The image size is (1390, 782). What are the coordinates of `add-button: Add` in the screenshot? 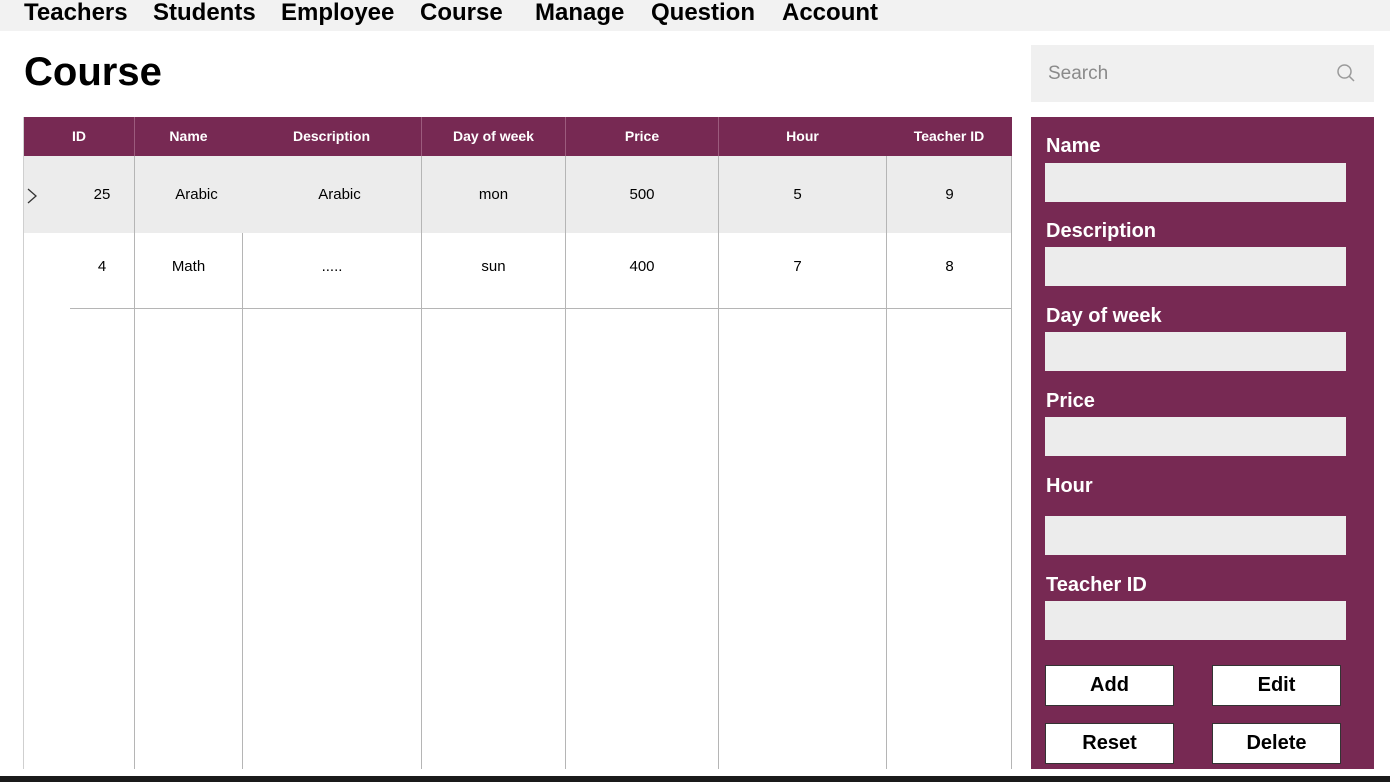 It's located at (1109, 685).